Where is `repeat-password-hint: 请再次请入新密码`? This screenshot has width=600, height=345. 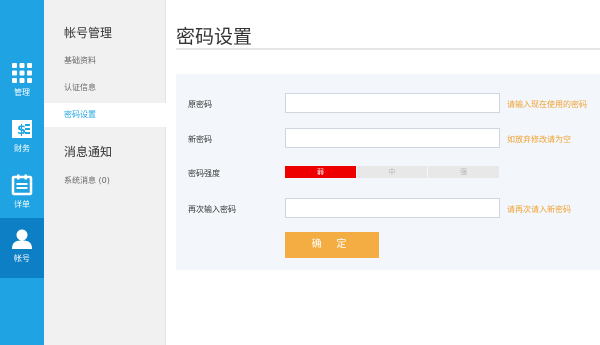 repeat-password-hint: 请再次请入新密码 is located at coordinates (539, 209).